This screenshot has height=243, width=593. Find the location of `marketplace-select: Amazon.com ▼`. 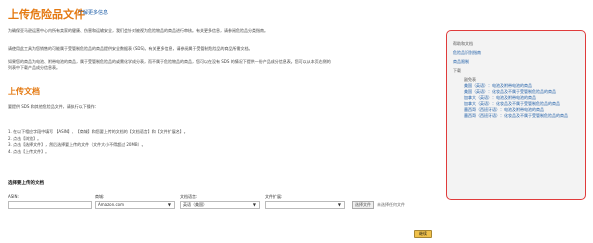

marketplace-select: Amazon.com ▼ is located at coordinates (135, 205).